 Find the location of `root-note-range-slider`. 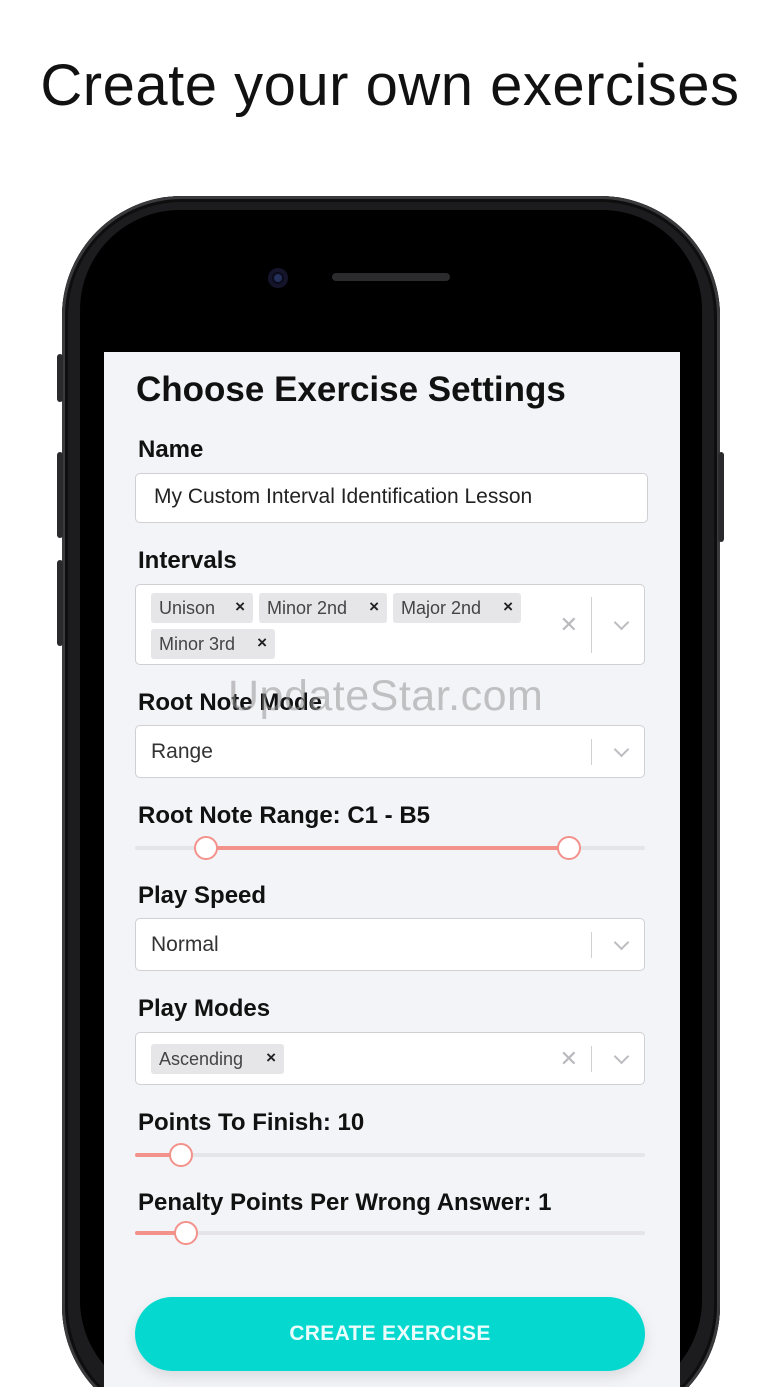

root-note-range-slider is located at coordinates (390, 848).